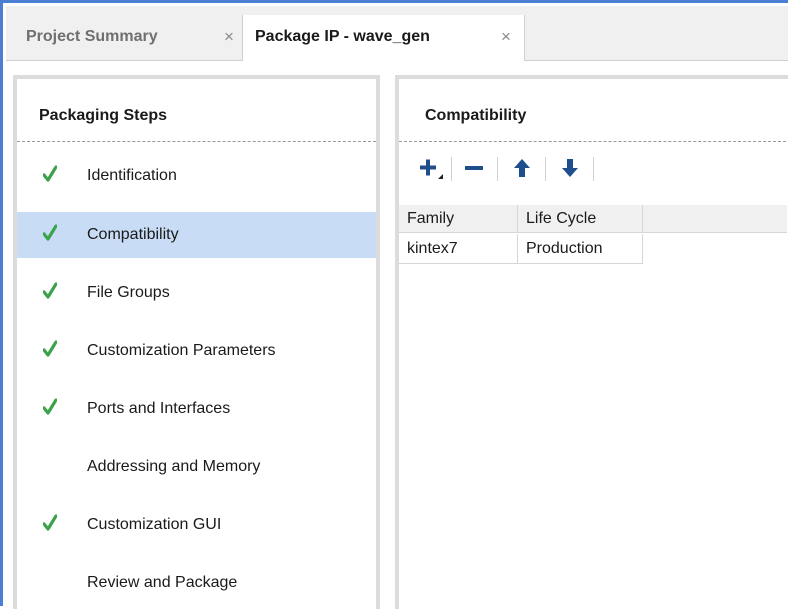  I want to click on tab-package-ip: Package IP - wave_gen ×, so click(383, 38).